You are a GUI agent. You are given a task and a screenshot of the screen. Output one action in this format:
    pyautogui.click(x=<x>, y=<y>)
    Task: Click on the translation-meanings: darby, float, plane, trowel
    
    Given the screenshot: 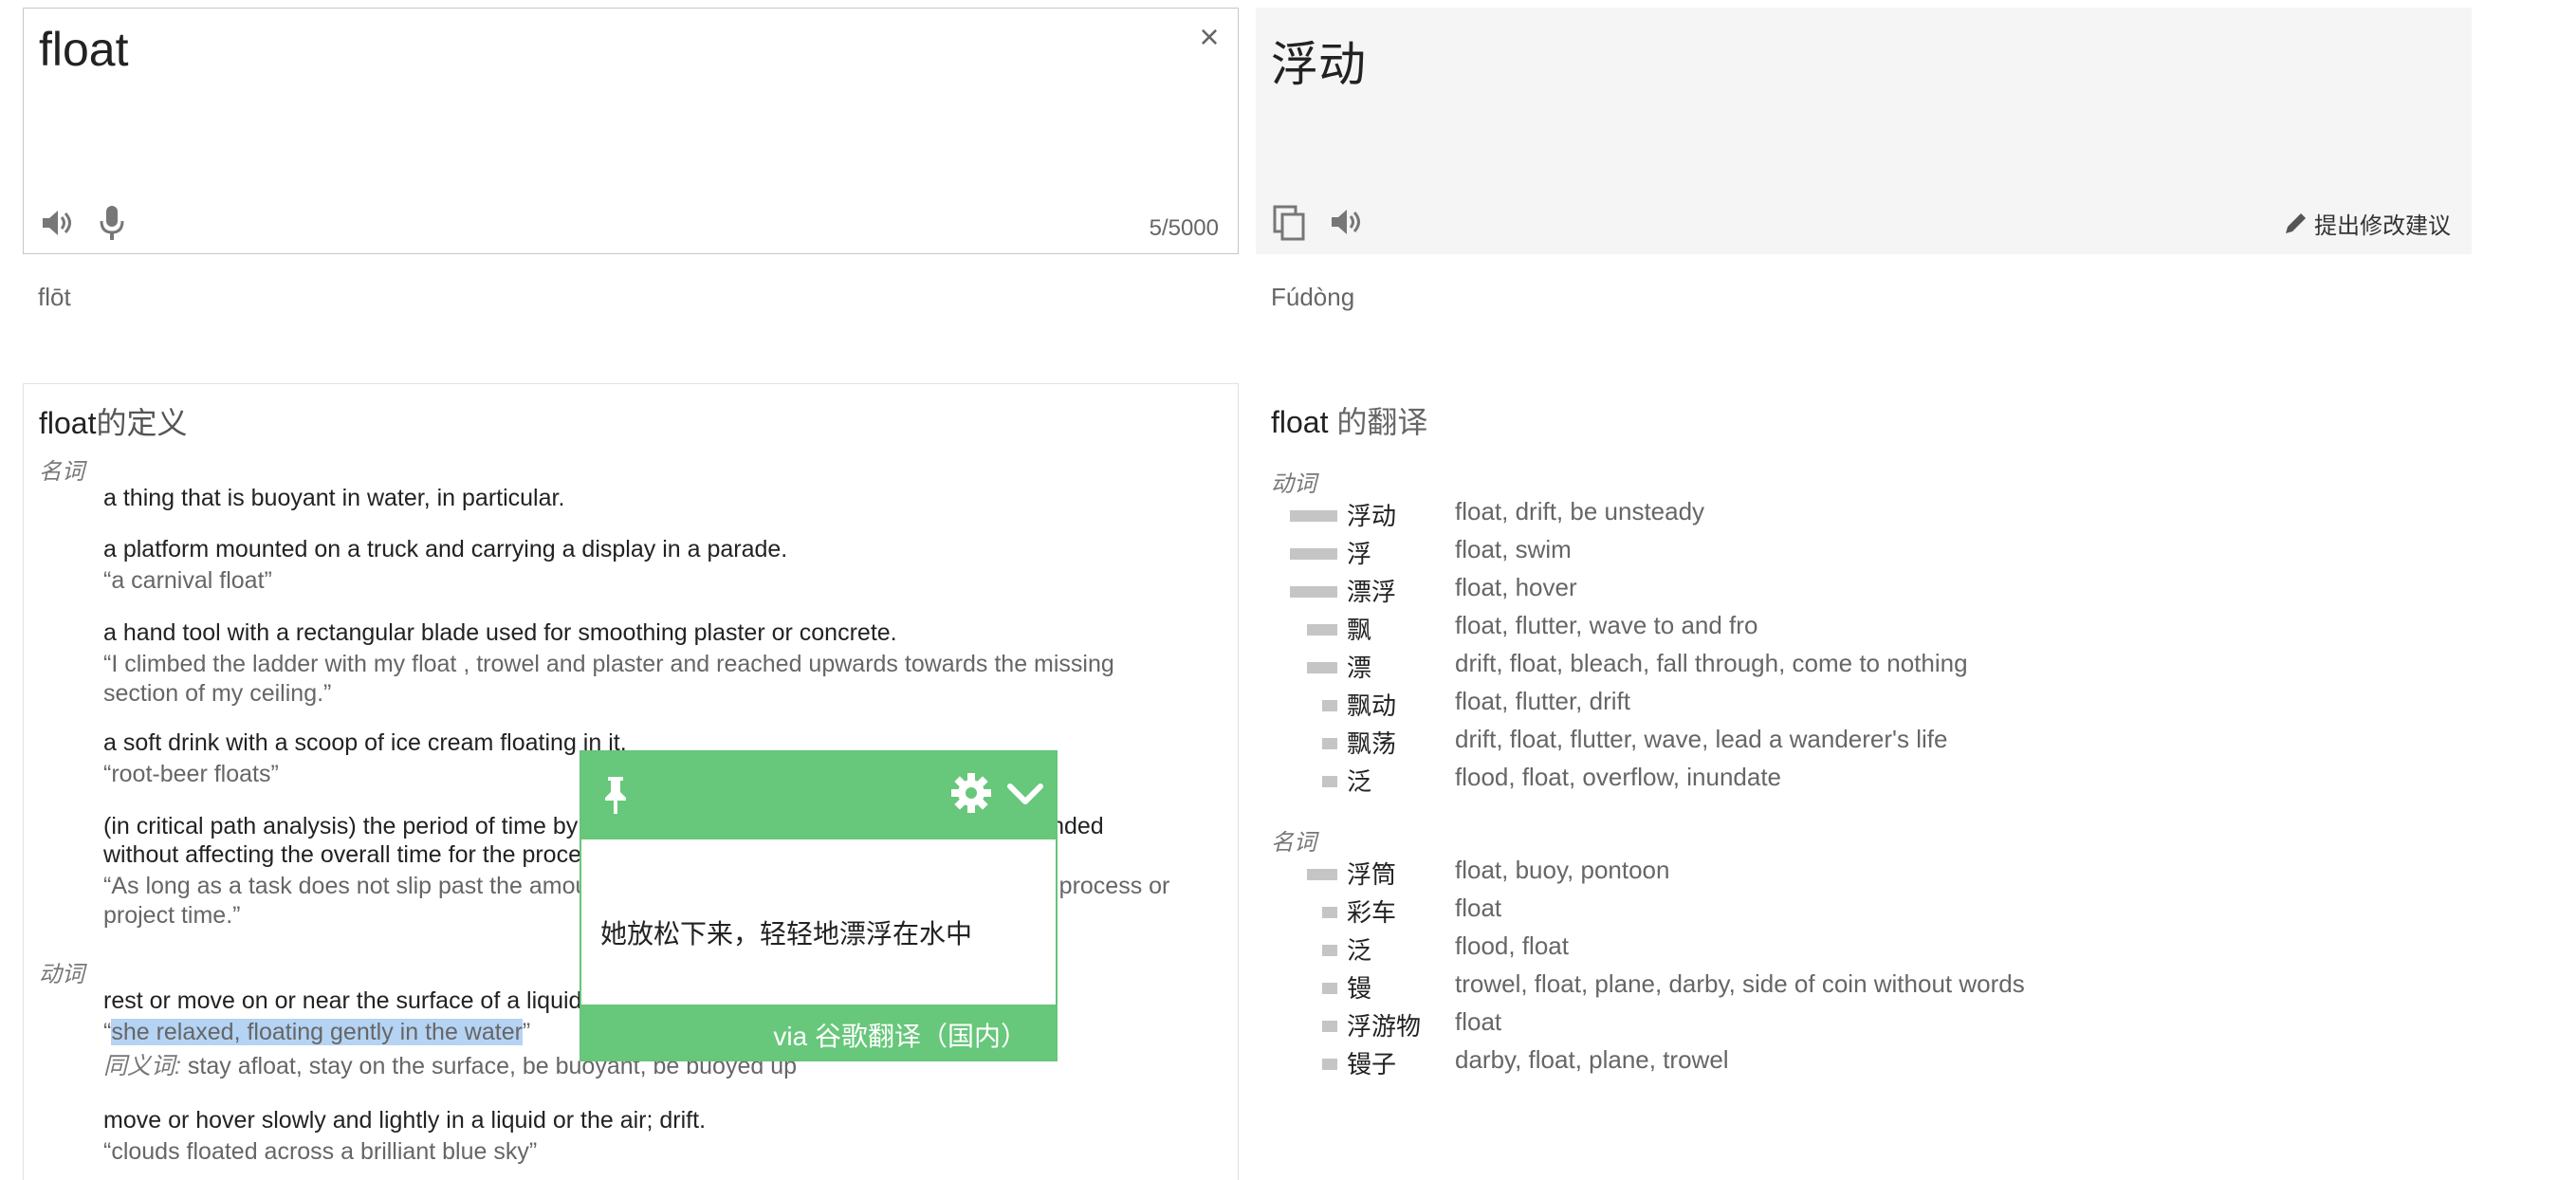 What is the action you would take?
    pyautogui.click(x=1592, y=1059)
    